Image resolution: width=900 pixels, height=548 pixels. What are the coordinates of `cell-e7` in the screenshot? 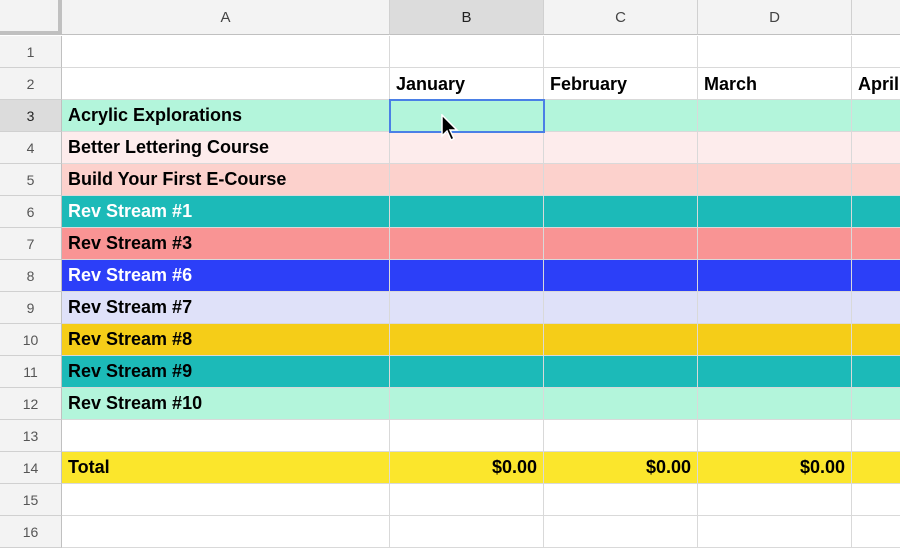 It's located at (876, 244).